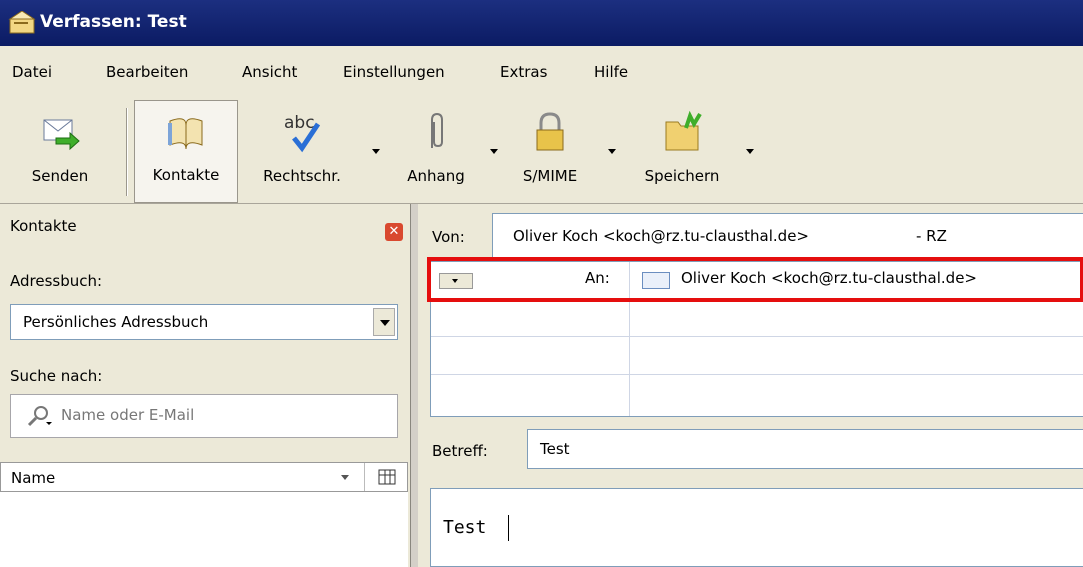  Describe the element at coordinates (43, 226) in the screenshot. I see `sidebar-title: Kontakte` at that location.